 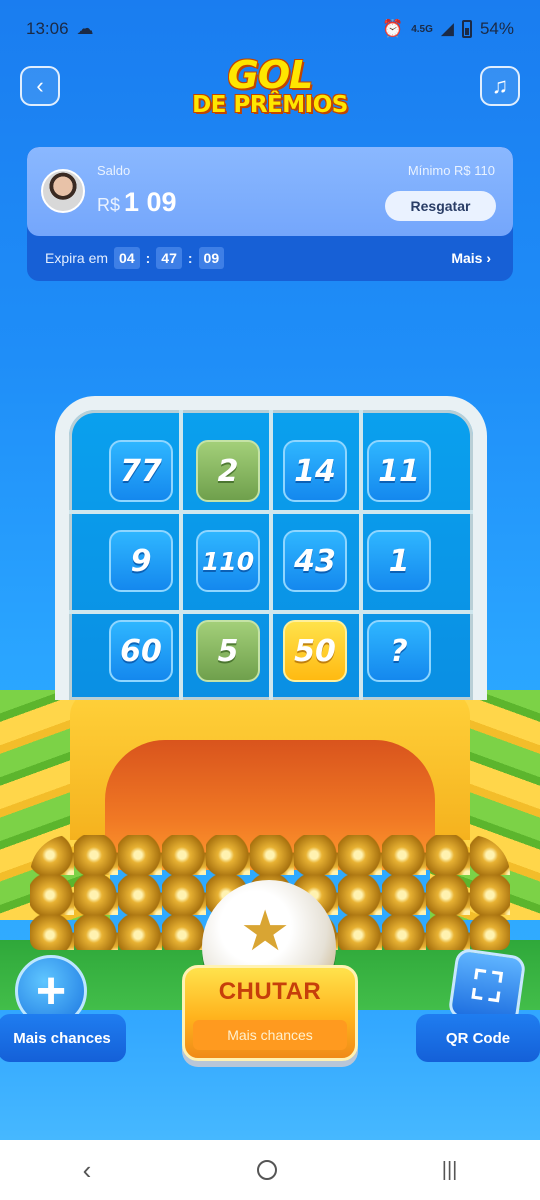 What do you see at coordinates (270, 991) in the screenshot?
I see `kick-label: CHUTAR` at bounding box center [270, 991].